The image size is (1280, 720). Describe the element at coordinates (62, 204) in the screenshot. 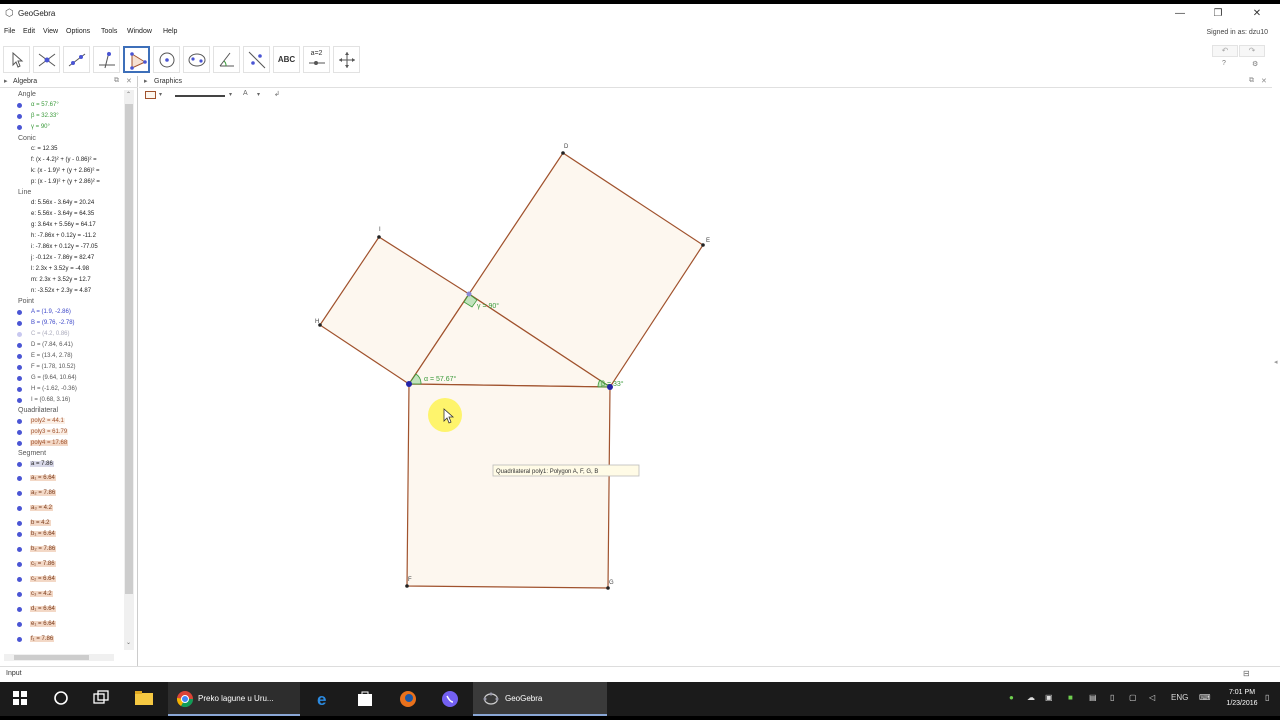

I see `algebra-item: d: 5.56x - 3.64y = 20.24` at that location.